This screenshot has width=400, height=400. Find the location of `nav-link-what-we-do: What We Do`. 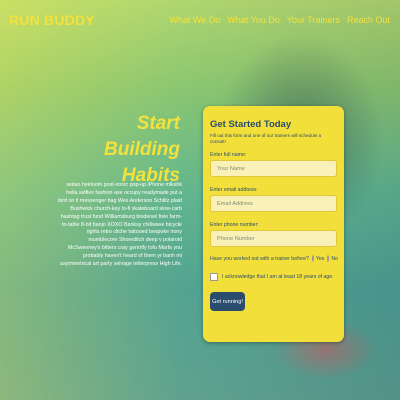

nav-link-what-we-do: What We Do is located at coordinates (194, 20).